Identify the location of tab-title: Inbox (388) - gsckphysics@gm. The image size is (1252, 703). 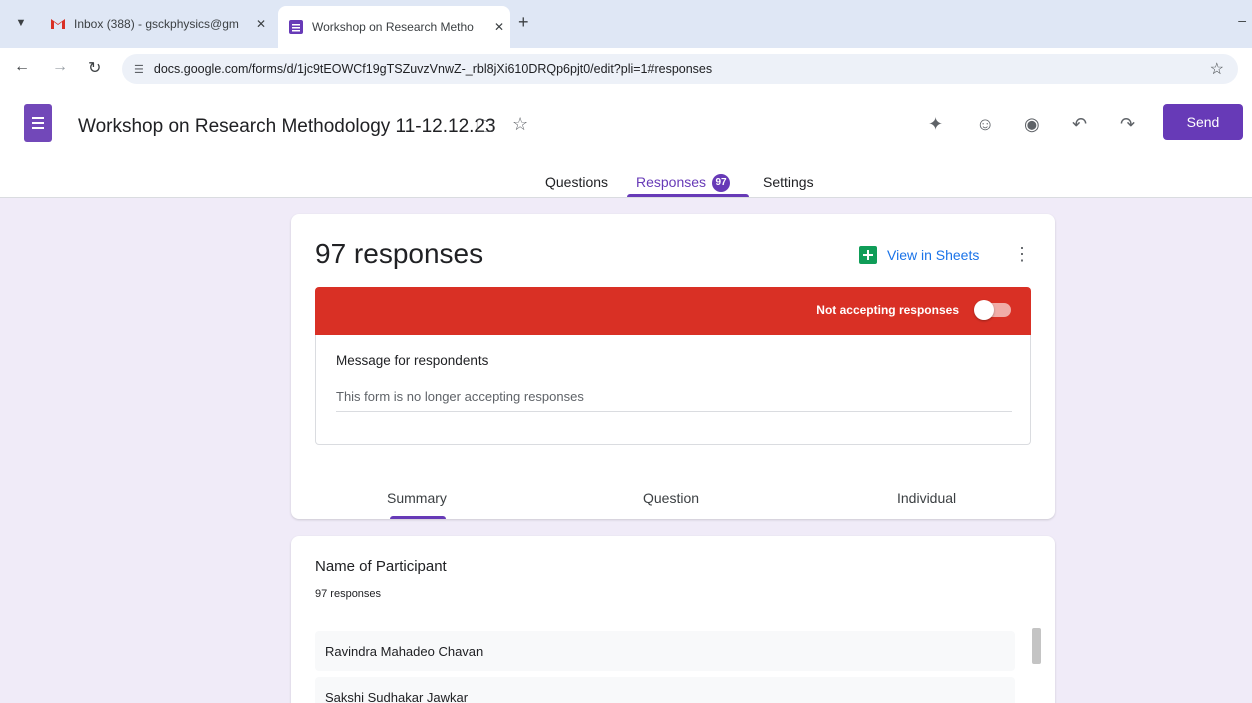
(156, 24).